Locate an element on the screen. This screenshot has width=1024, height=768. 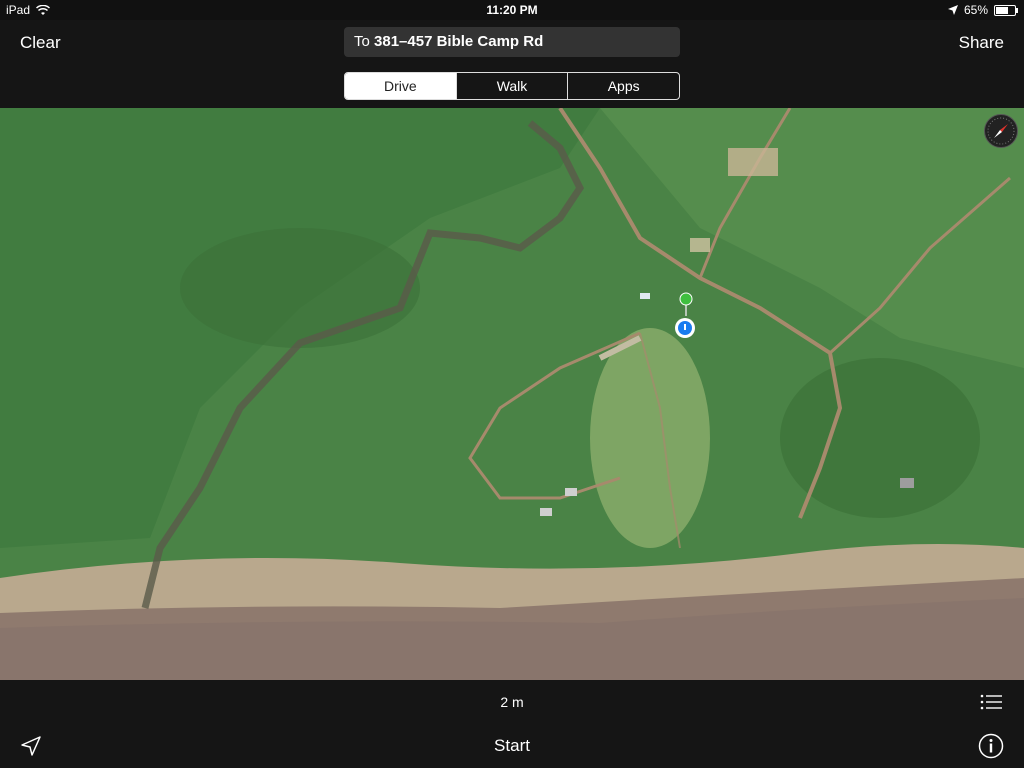
compass-icon is located at coordinates (1001, 131).